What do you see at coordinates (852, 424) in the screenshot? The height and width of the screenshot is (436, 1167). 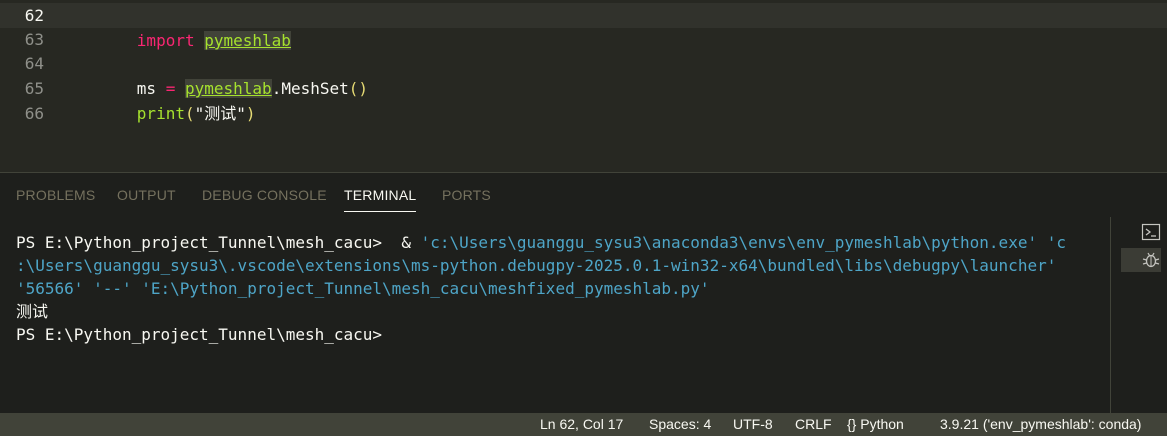 I see `braces-icon: {}` at bounding box center [852, 424].